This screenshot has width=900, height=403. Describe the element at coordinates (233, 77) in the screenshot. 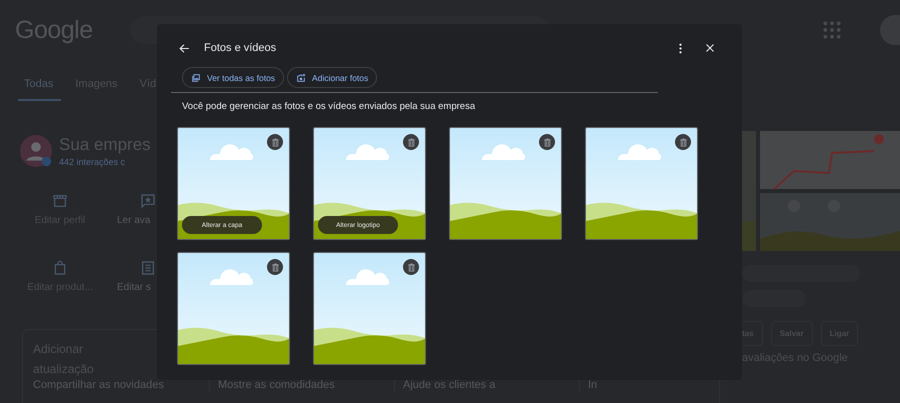

I see `chip-button: Ver todas as fotos` at that location.